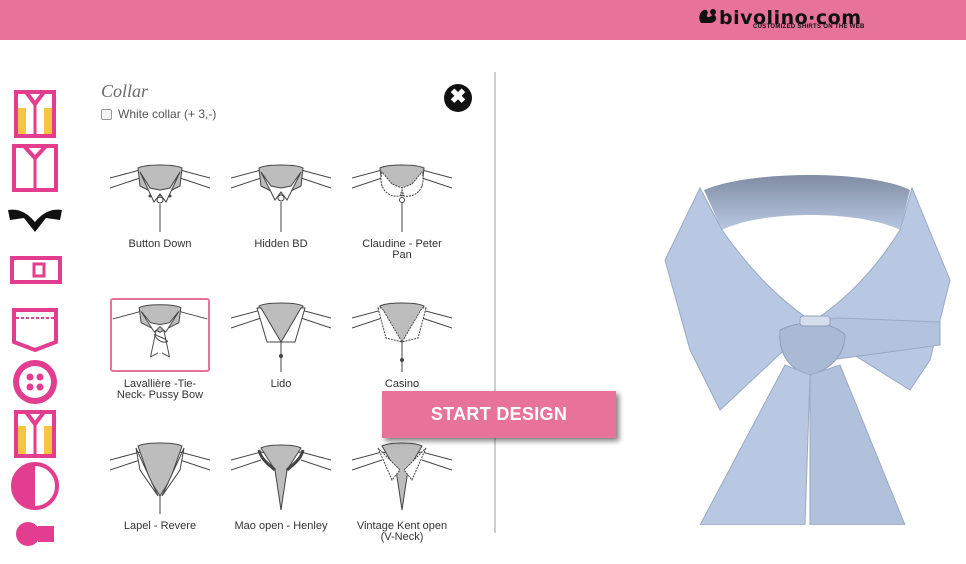 This screenshot has height=564, width=966. What do you see at coordinates (281, 337) in the screenshot?
I see `lido-collar-thumbnail` at bounding box center [281, 337].